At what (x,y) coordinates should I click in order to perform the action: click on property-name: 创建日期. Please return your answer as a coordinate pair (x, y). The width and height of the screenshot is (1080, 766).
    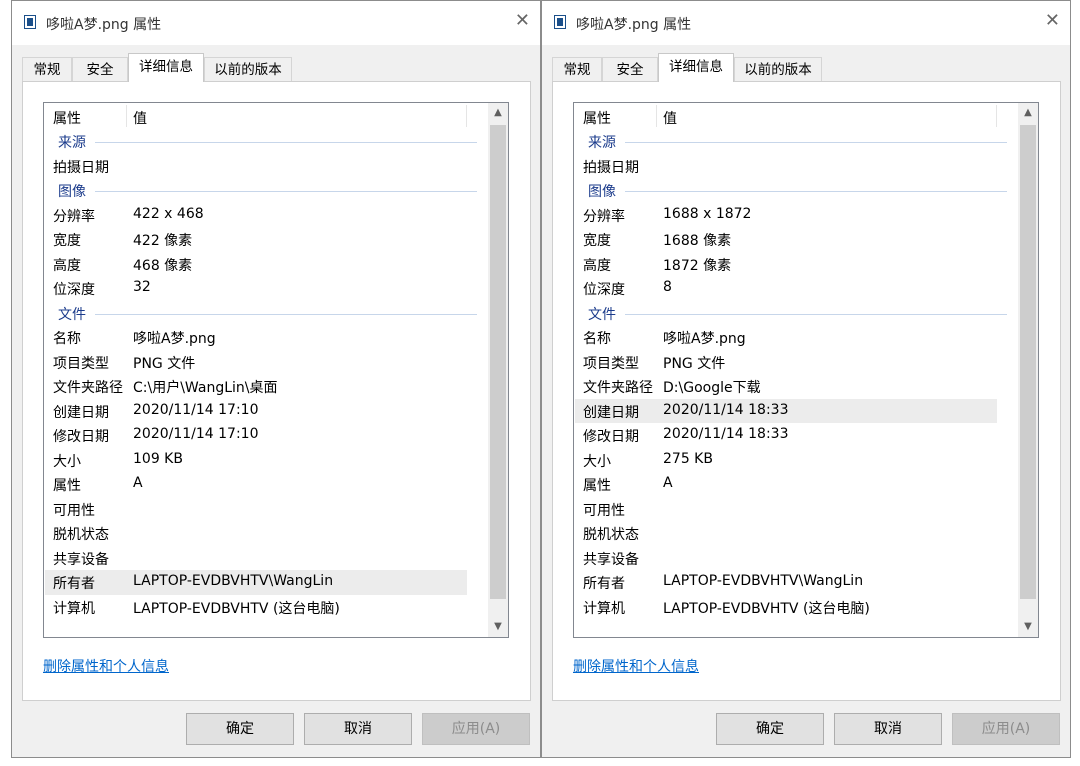
    Looking at the image, I should click on (611, 412).